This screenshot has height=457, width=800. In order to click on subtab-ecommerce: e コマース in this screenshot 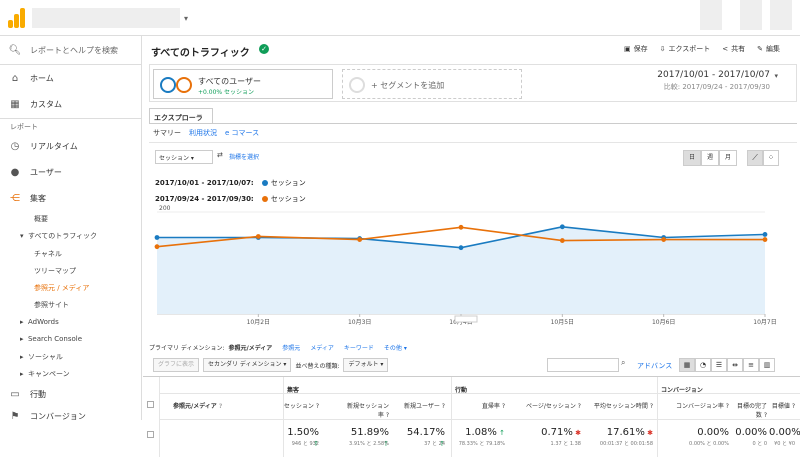, I will do `click(242, 133)`.